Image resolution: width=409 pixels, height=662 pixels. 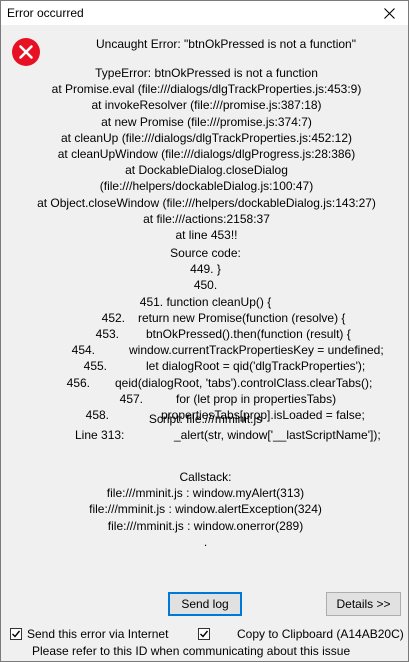 What do you see at coordinates (83, 350) in the screenshot?
I see `source-line-number: 454.` at bounding box center [83, 350].